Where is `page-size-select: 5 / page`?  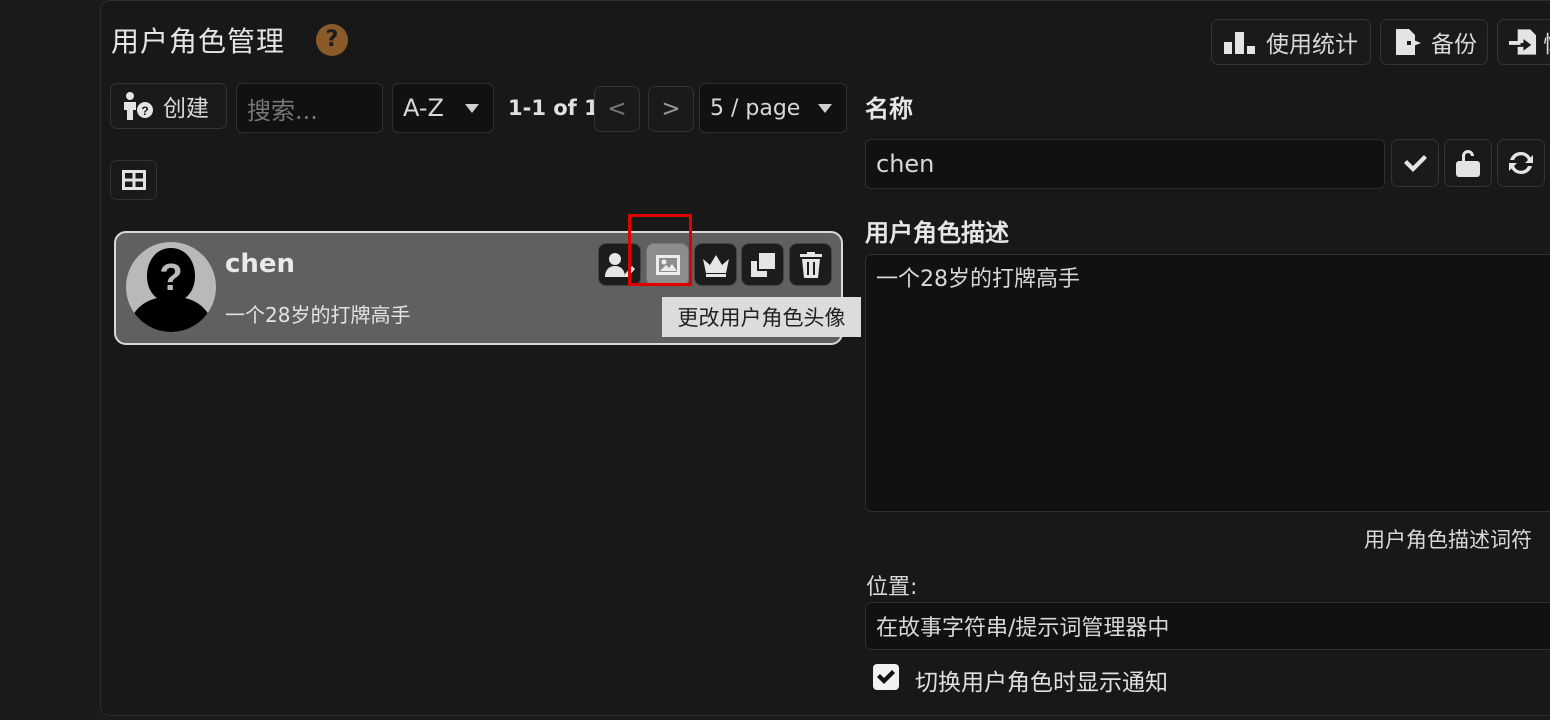 page-size-select: 5 / page is located at coordinates (773, 108).